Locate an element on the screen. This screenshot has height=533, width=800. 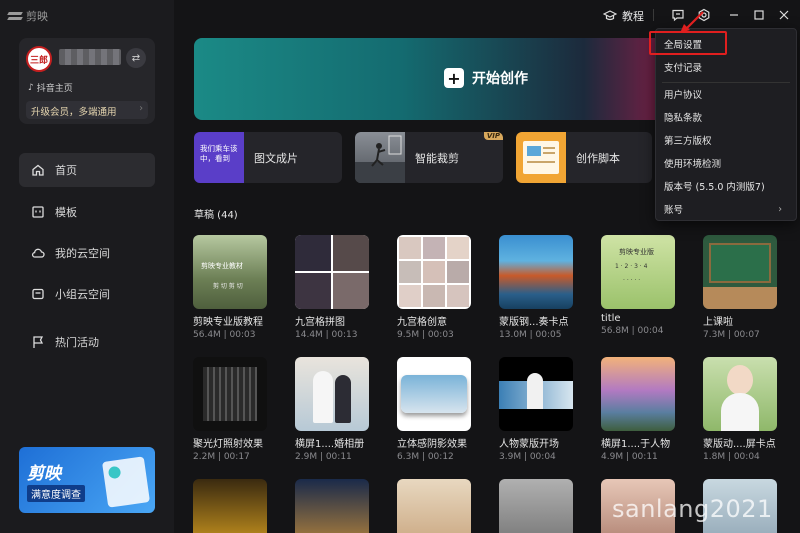
close-icon is located at coordinates (784, 15).